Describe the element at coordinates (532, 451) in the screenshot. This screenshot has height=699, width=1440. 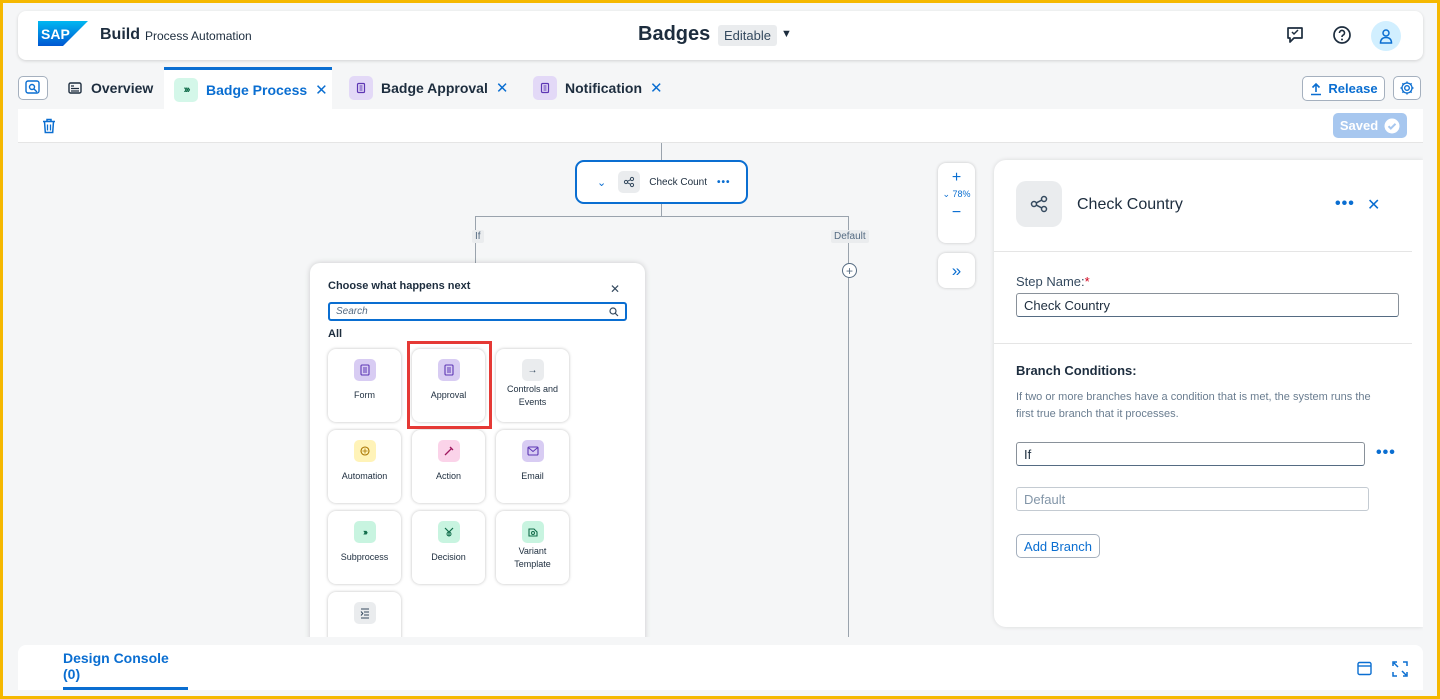
I see `email-icon` at that location.